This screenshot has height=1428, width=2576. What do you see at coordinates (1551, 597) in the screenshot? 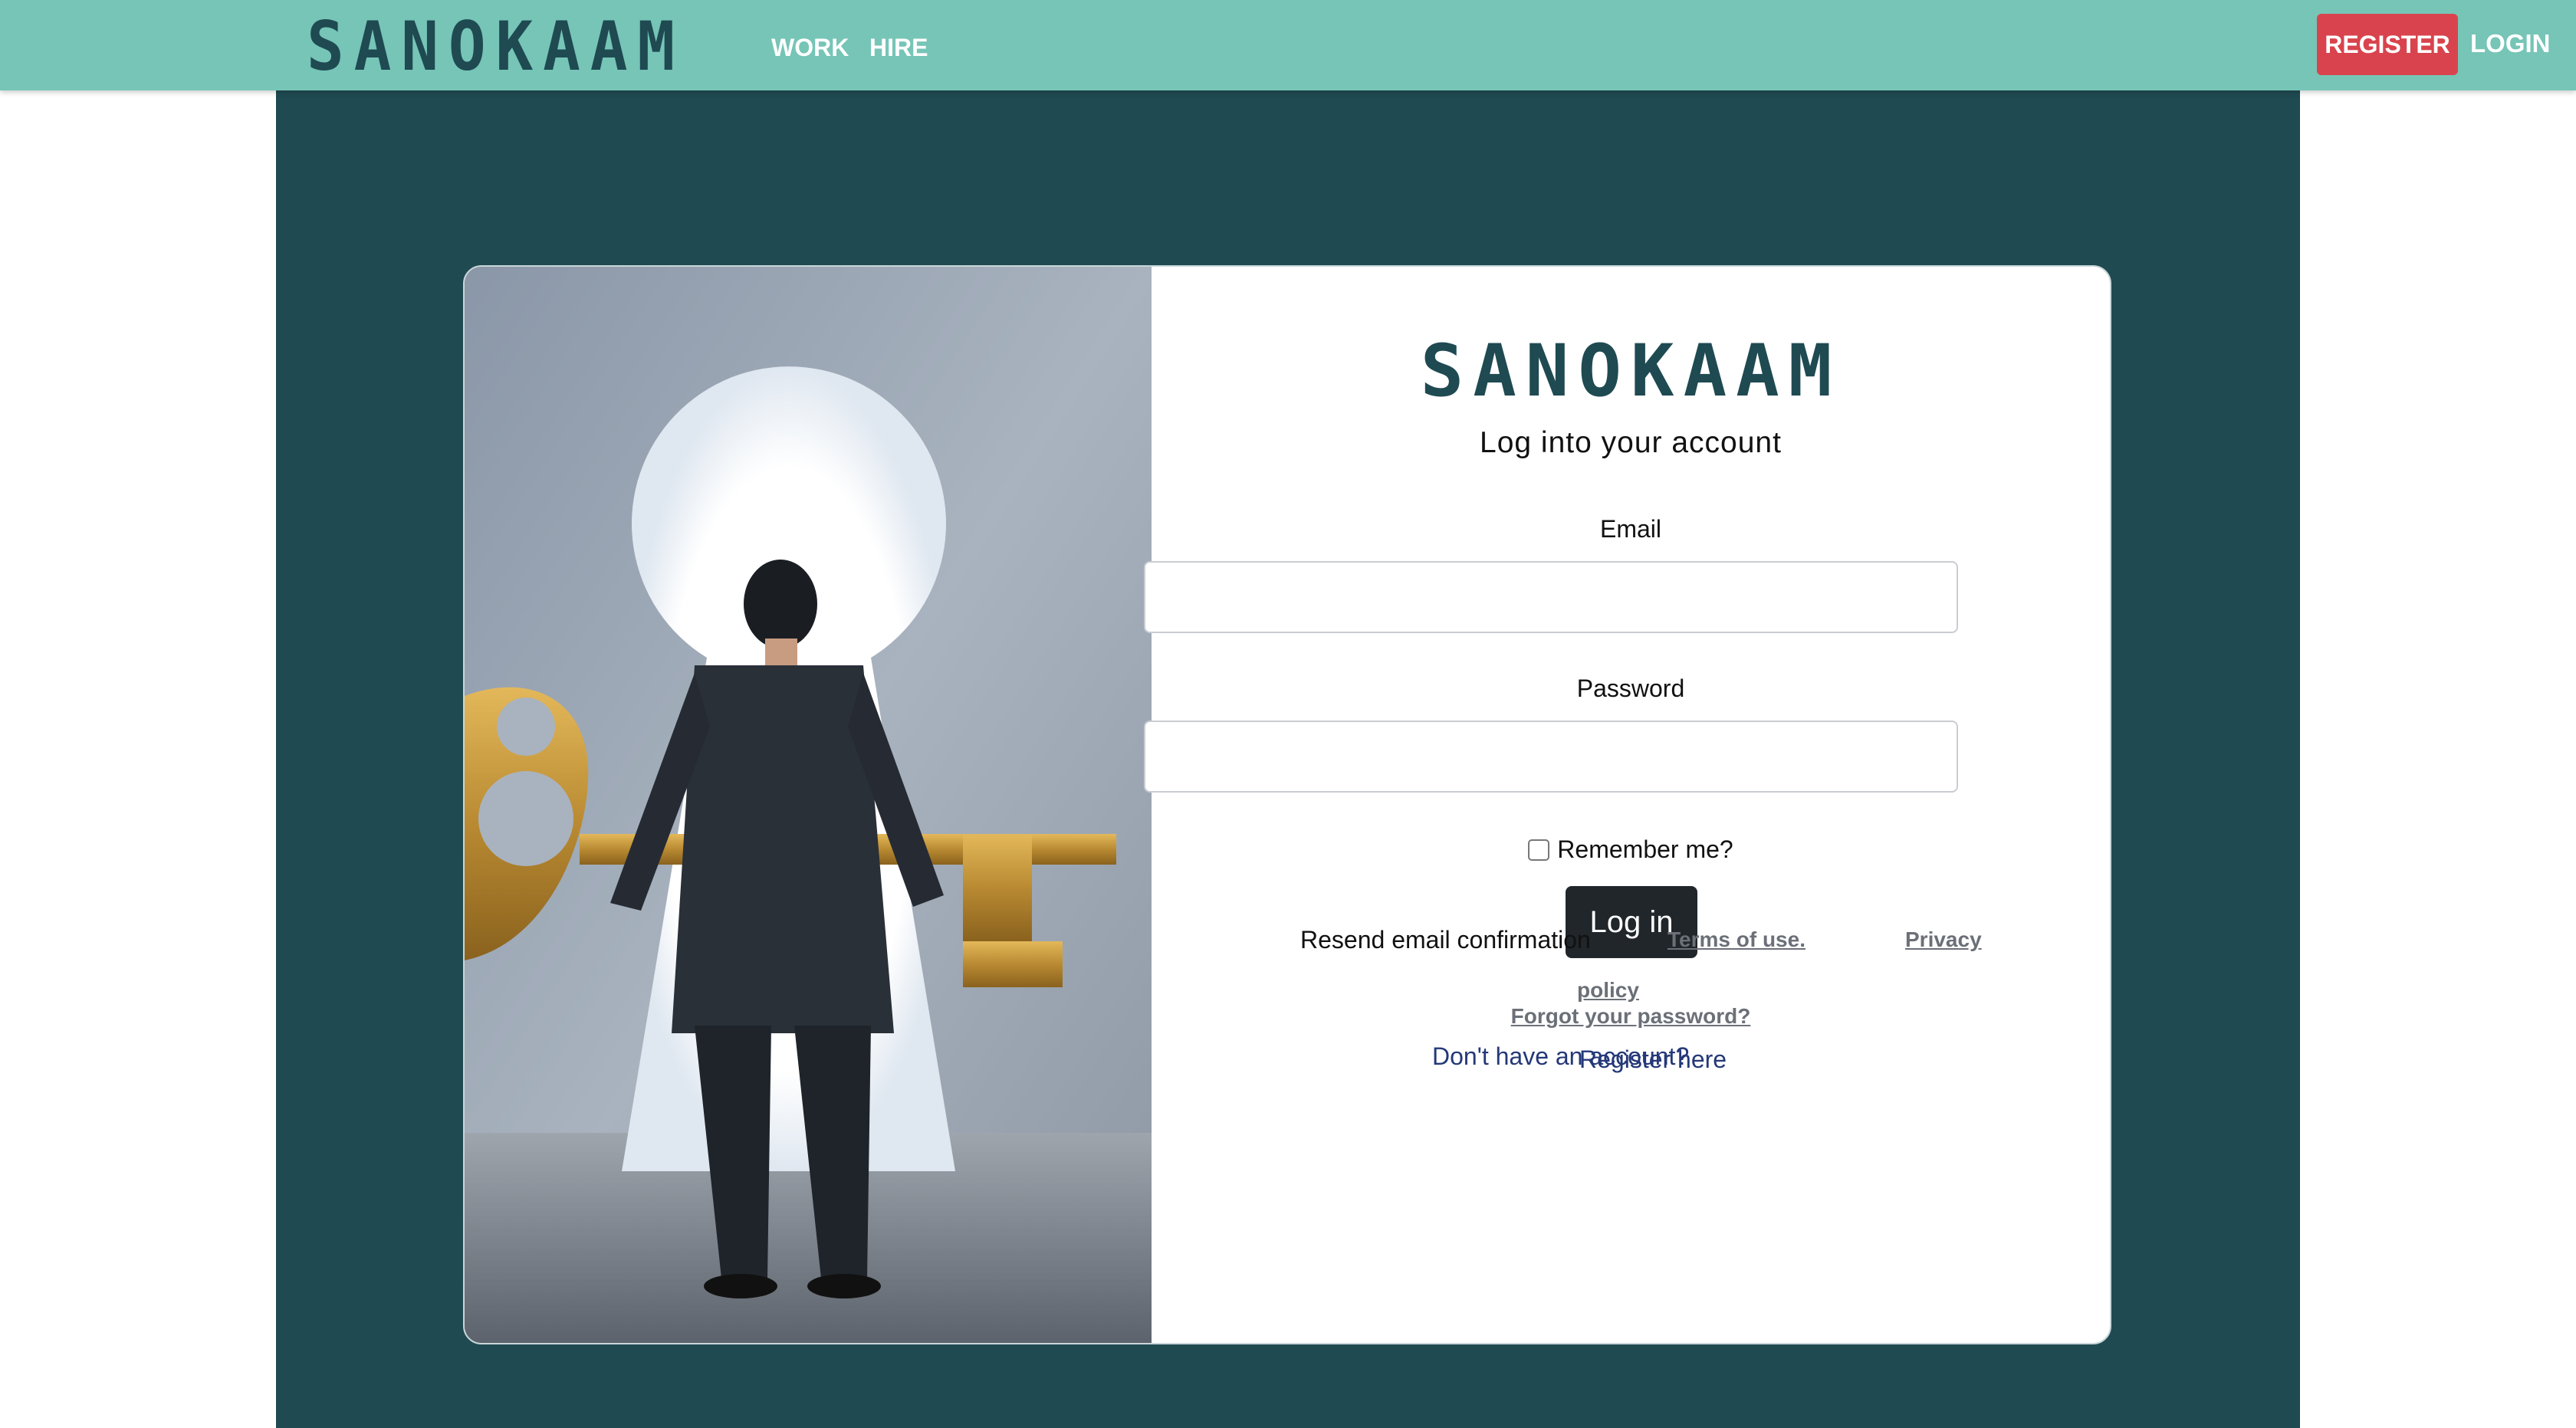
I see `email-input` at bounding box center [1551, 597].